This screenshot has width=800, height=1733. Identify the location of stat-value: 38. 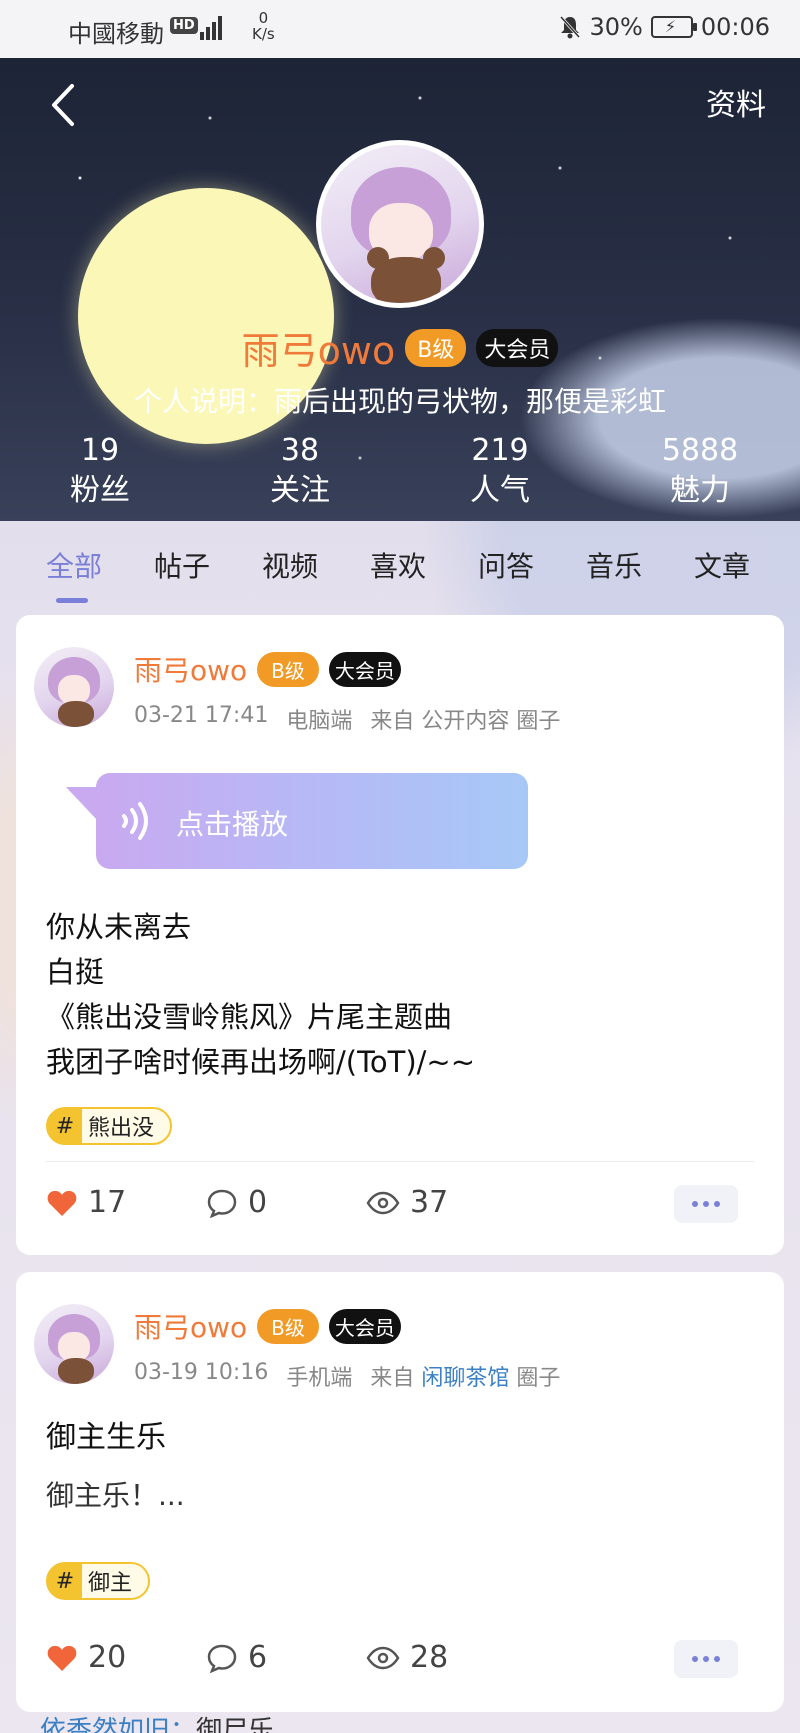
(300, 450).